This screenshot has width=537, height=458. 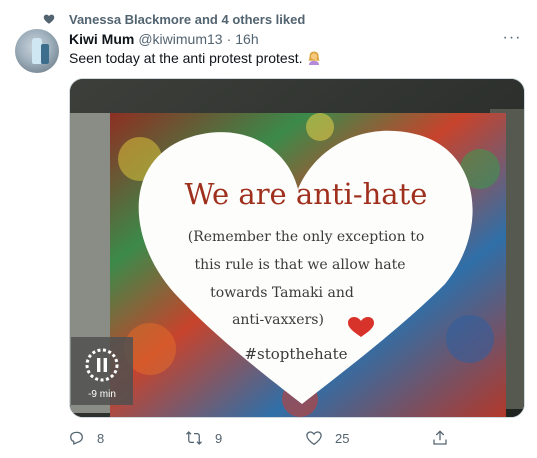 I want to click on share-icon, so click(x=440, y=437).